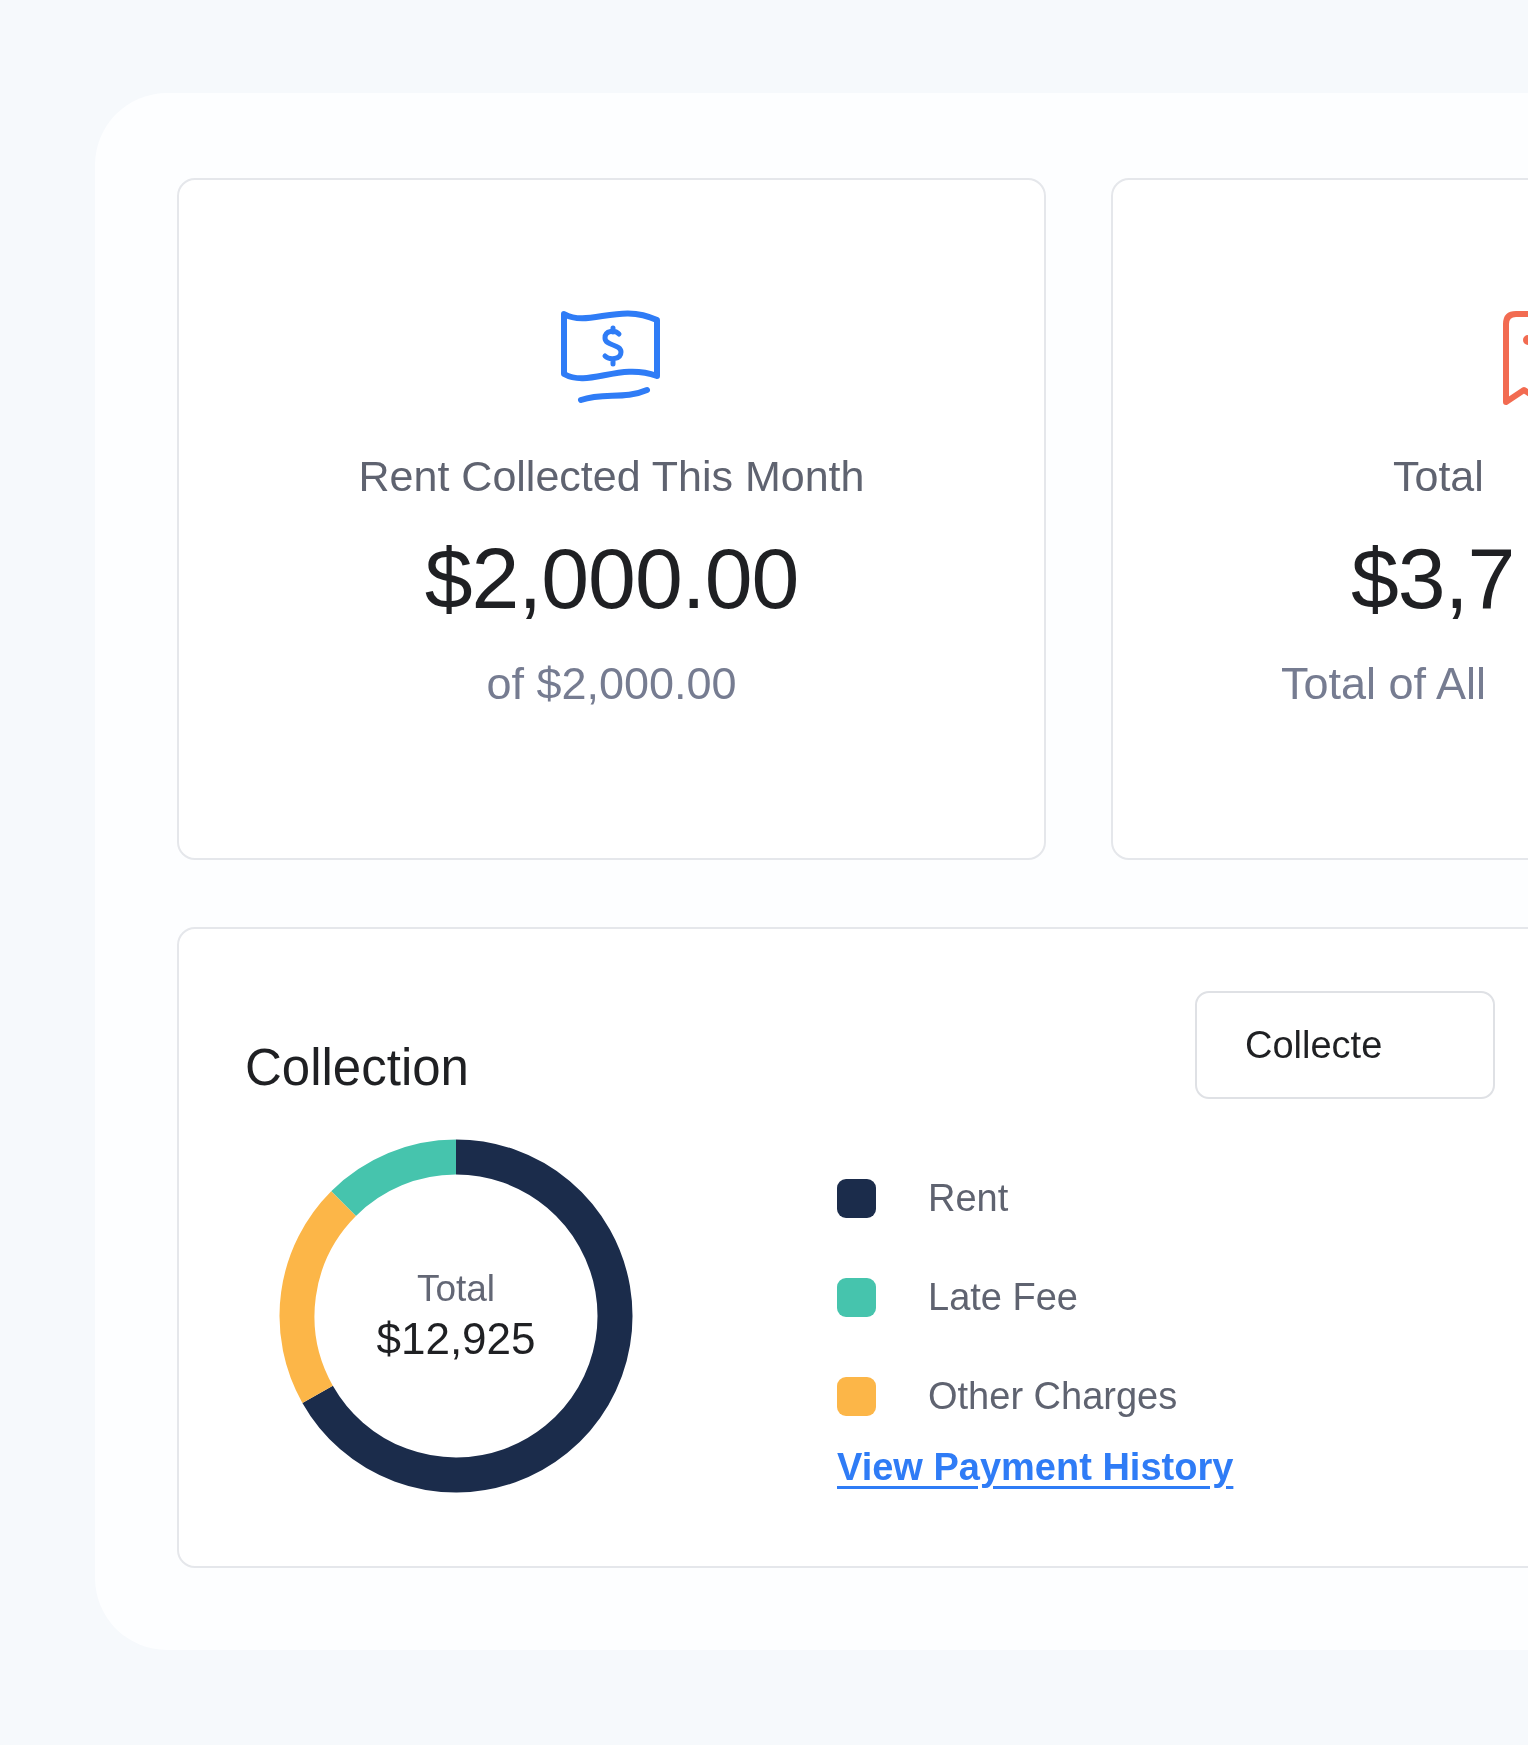  Describe the element at coordinates (357, 1067) in the screenshot. I see `collection-title: Collection` at that location.